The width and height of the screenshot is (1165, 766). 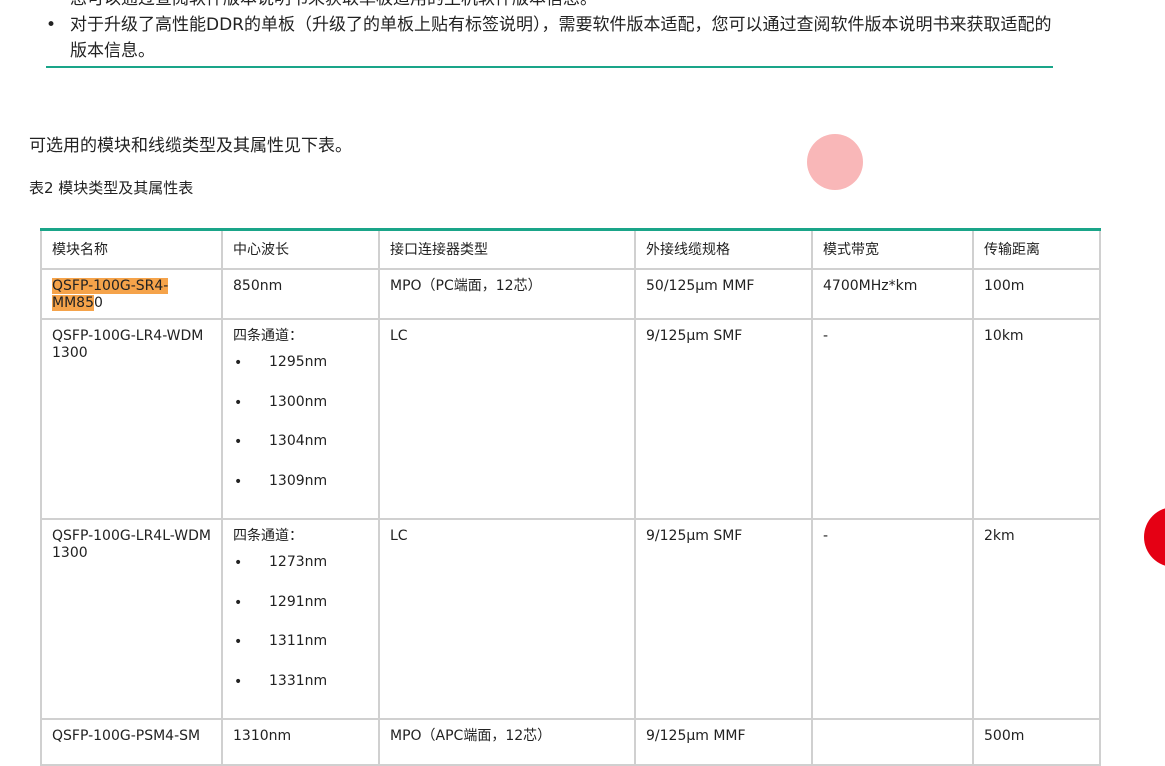 What do you see at coordinates (835, 162) in the screenshot?
I see `pink-dot-decoration` at bounding box center [835, 162].